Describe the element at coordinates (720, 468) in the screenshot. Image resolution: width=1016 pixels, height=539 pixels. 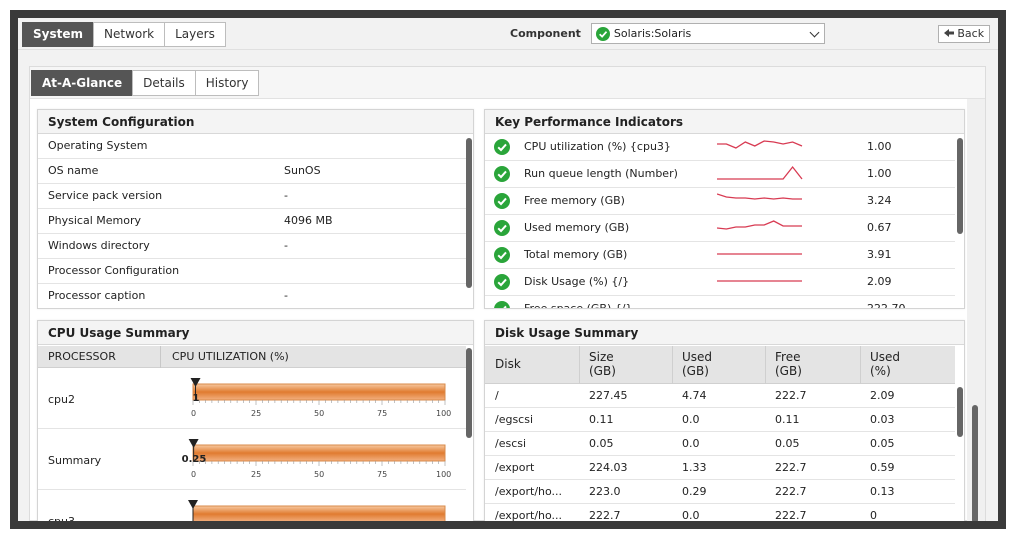
I see `table-row: /export 224.03 1.33 222.7 0.59` at that location.